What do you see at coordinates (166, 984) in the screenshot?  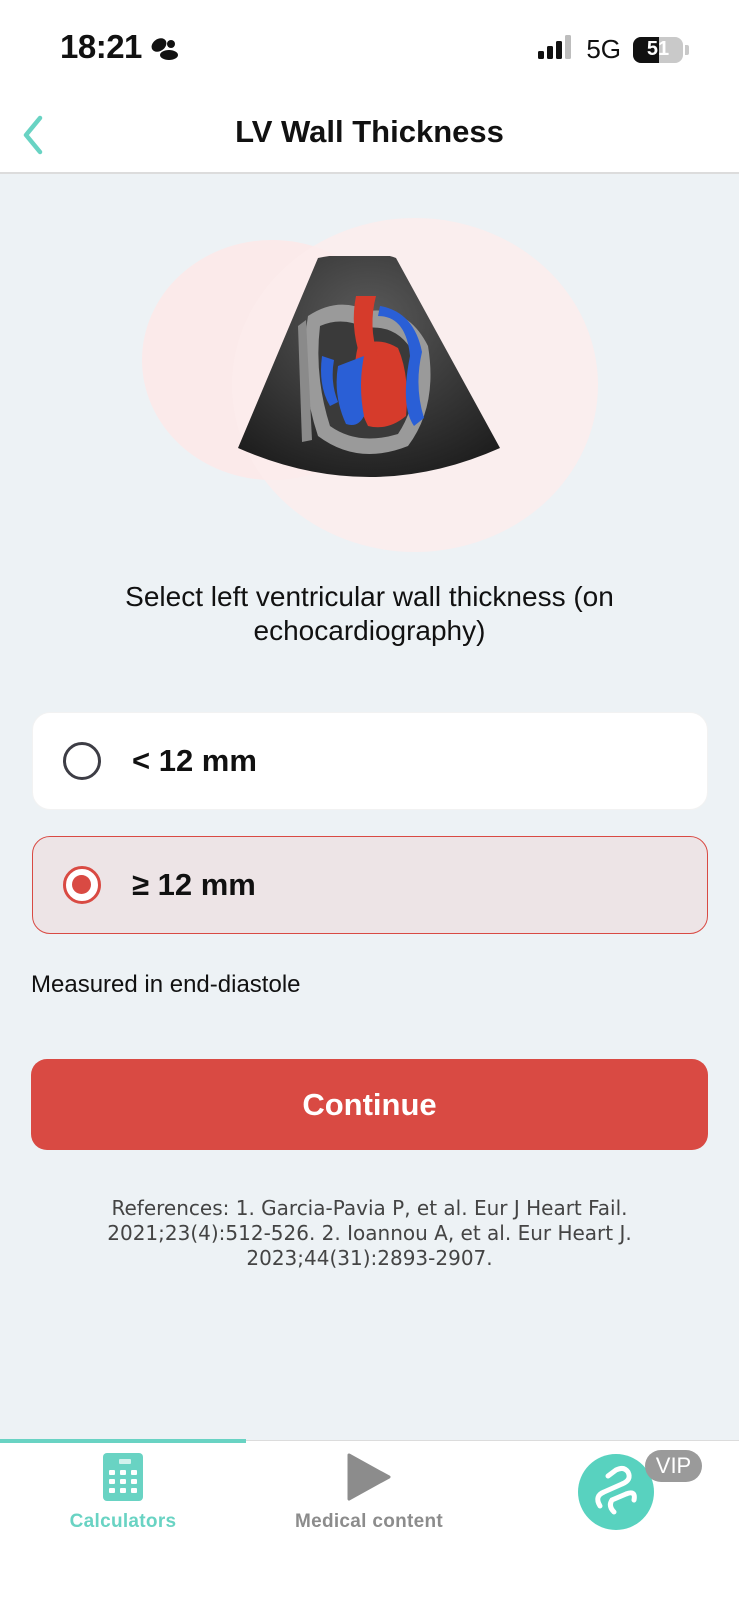 I see `measurement-hint: Measured in end-diastole` at bounding box center [166, 984].